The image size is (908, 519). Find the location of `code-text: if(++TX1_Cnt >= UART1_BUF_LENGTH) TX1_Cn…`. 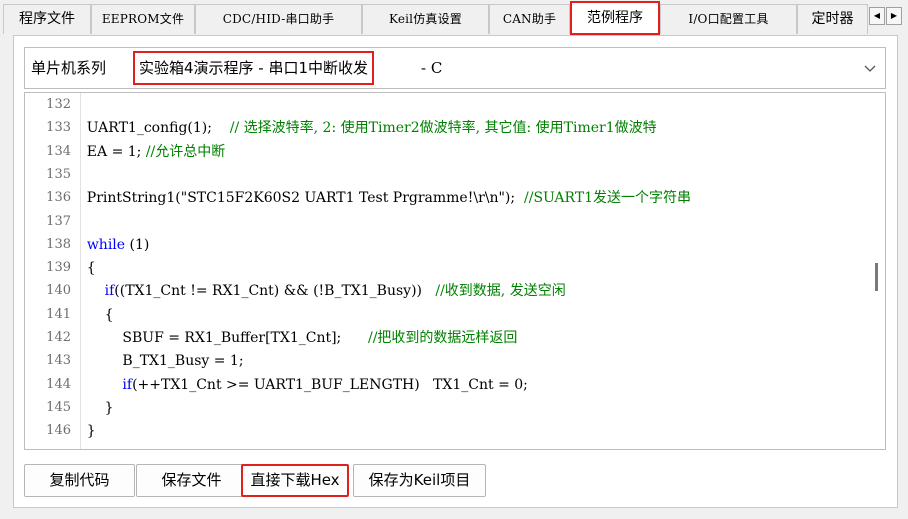

code-text: if(++TX1_Cnt >= UART1_BUF_LENGTH) TX1_Cn… is located at coordinates (298, 385).